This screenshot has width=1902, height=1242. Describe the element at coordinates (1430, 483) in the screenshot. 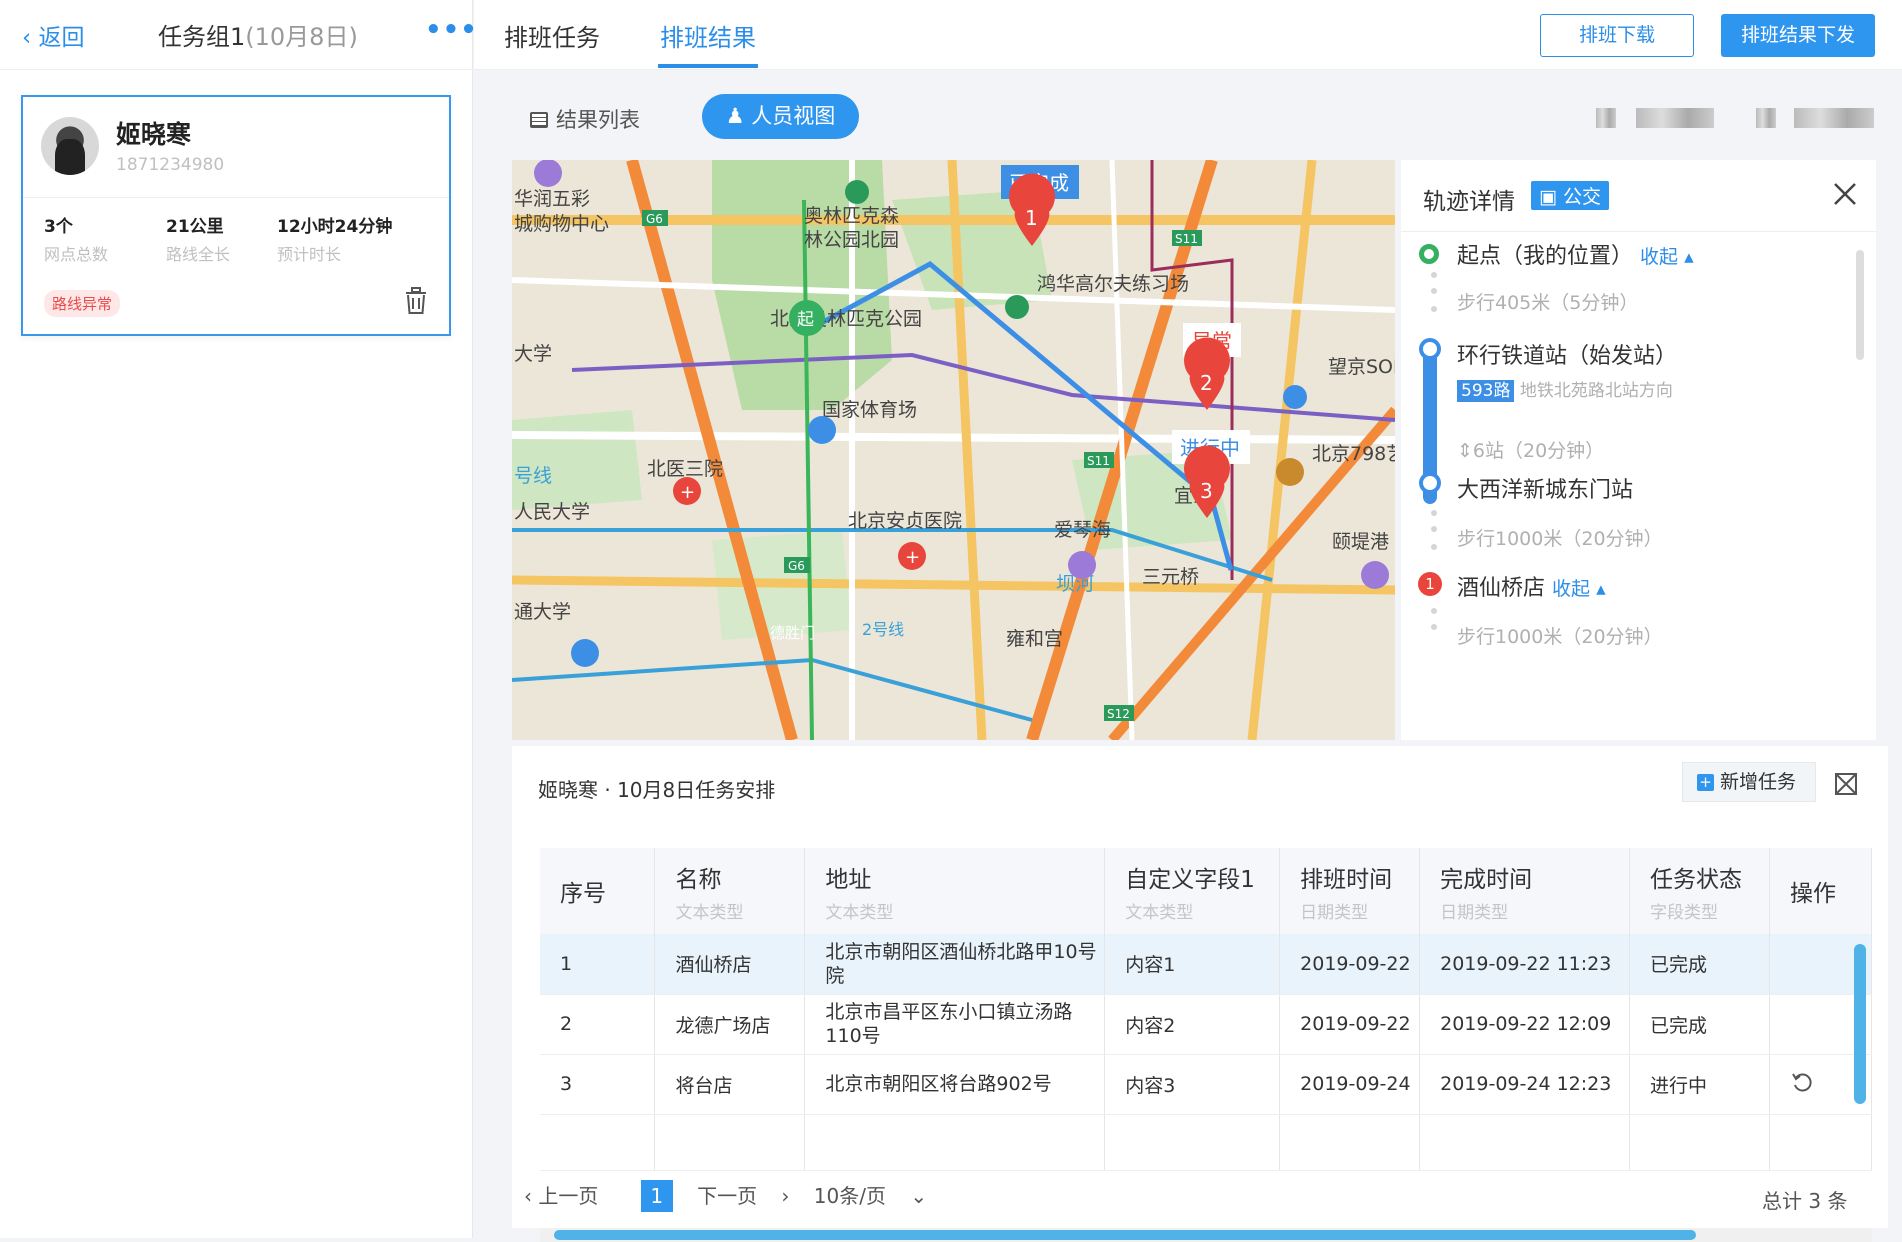

I see `station-icon` at that location.